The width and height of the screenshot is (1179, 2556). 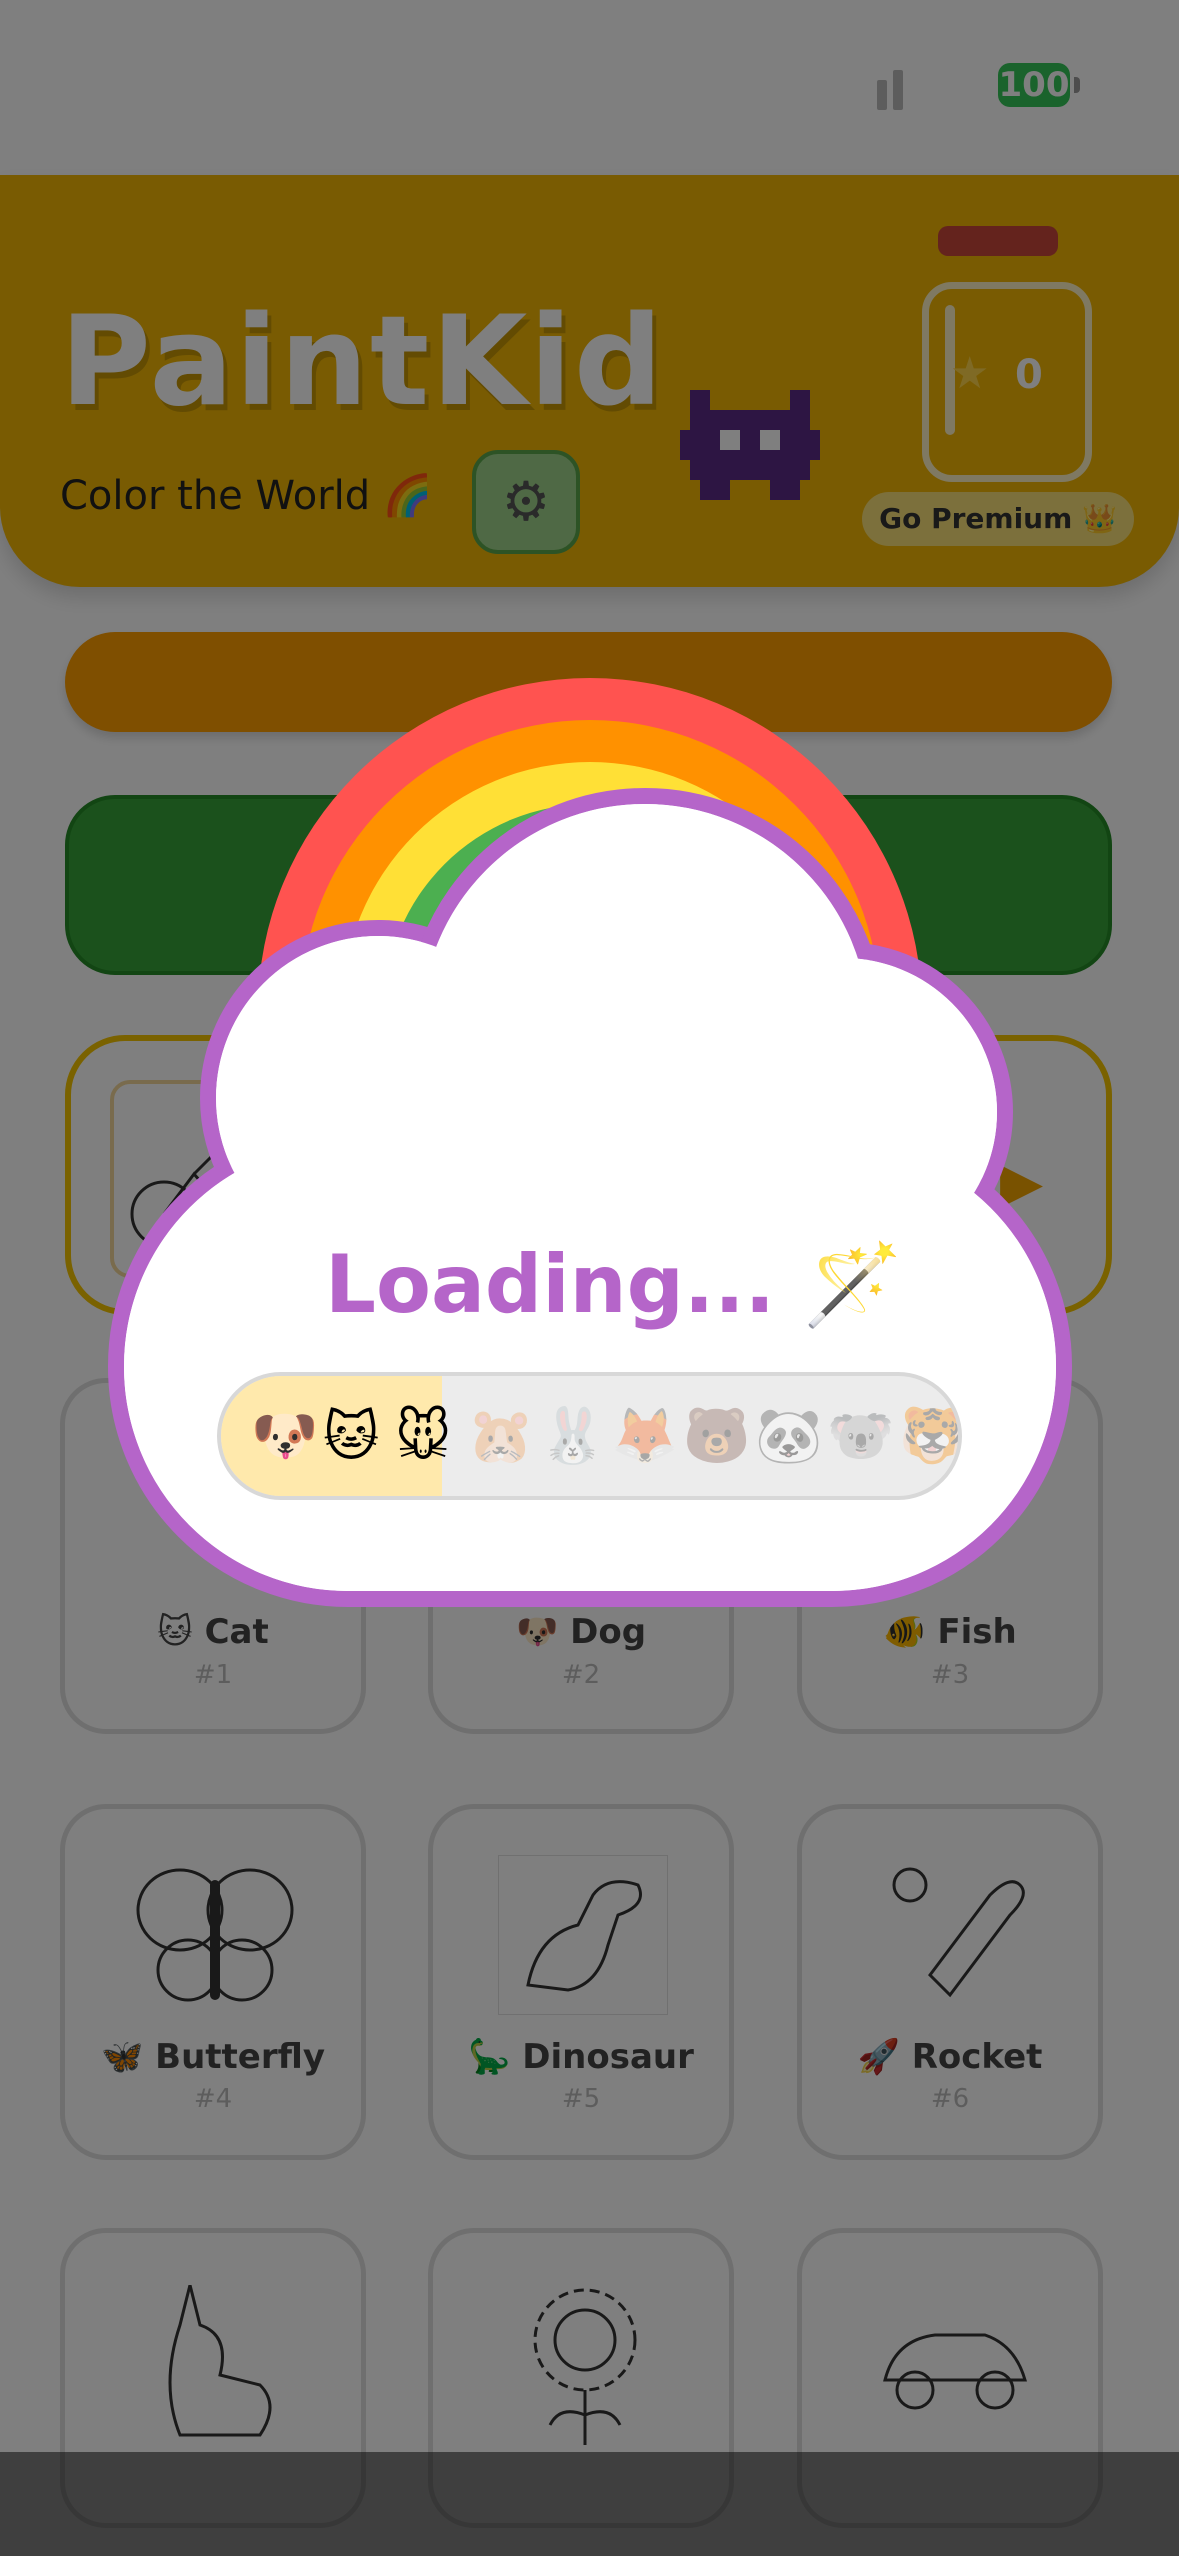 What do you see at coordinates (573, 1435) in the screenshot?
I see `rabbit-icon: 🐰` at bounding box center [573, 1435].